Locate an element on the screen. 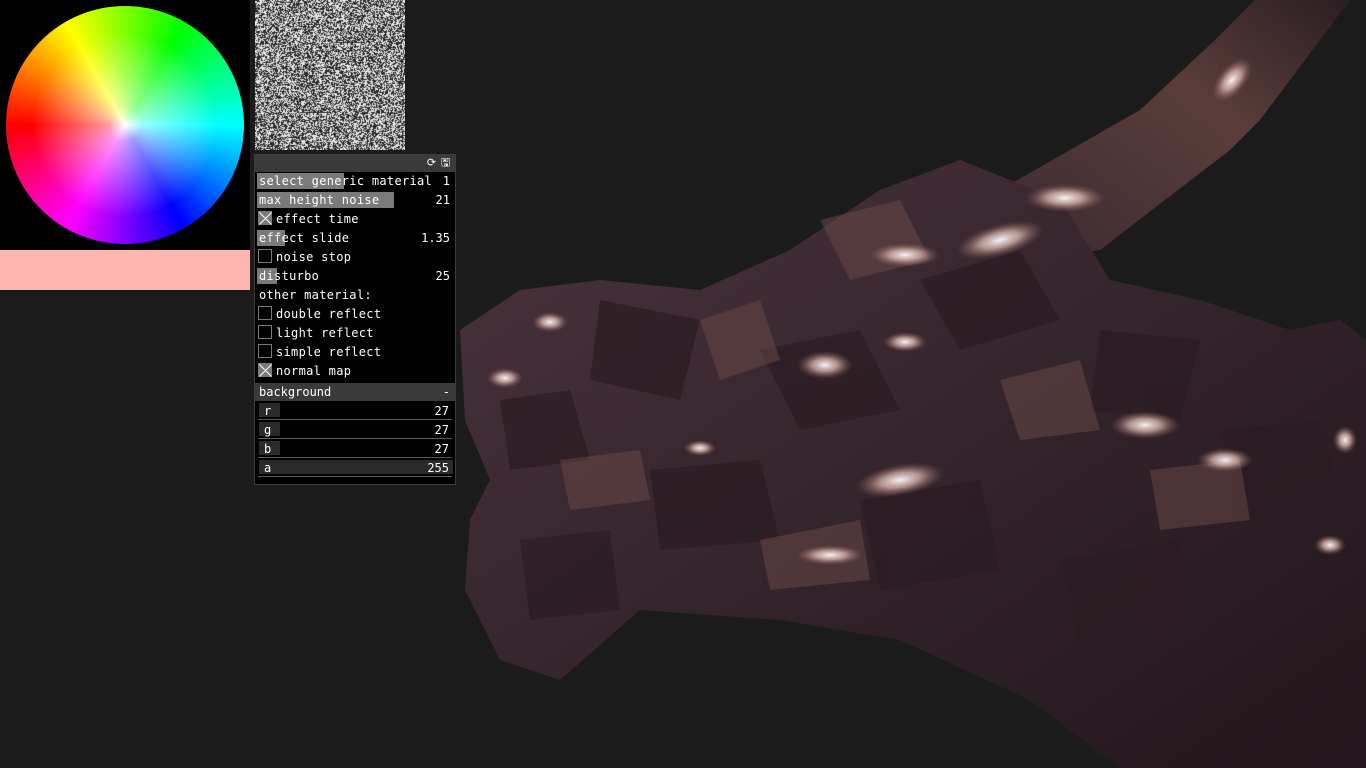 The height and width of the screenshot is (768, 1366). control-label: disturbo is located at coordinates (289, 276).